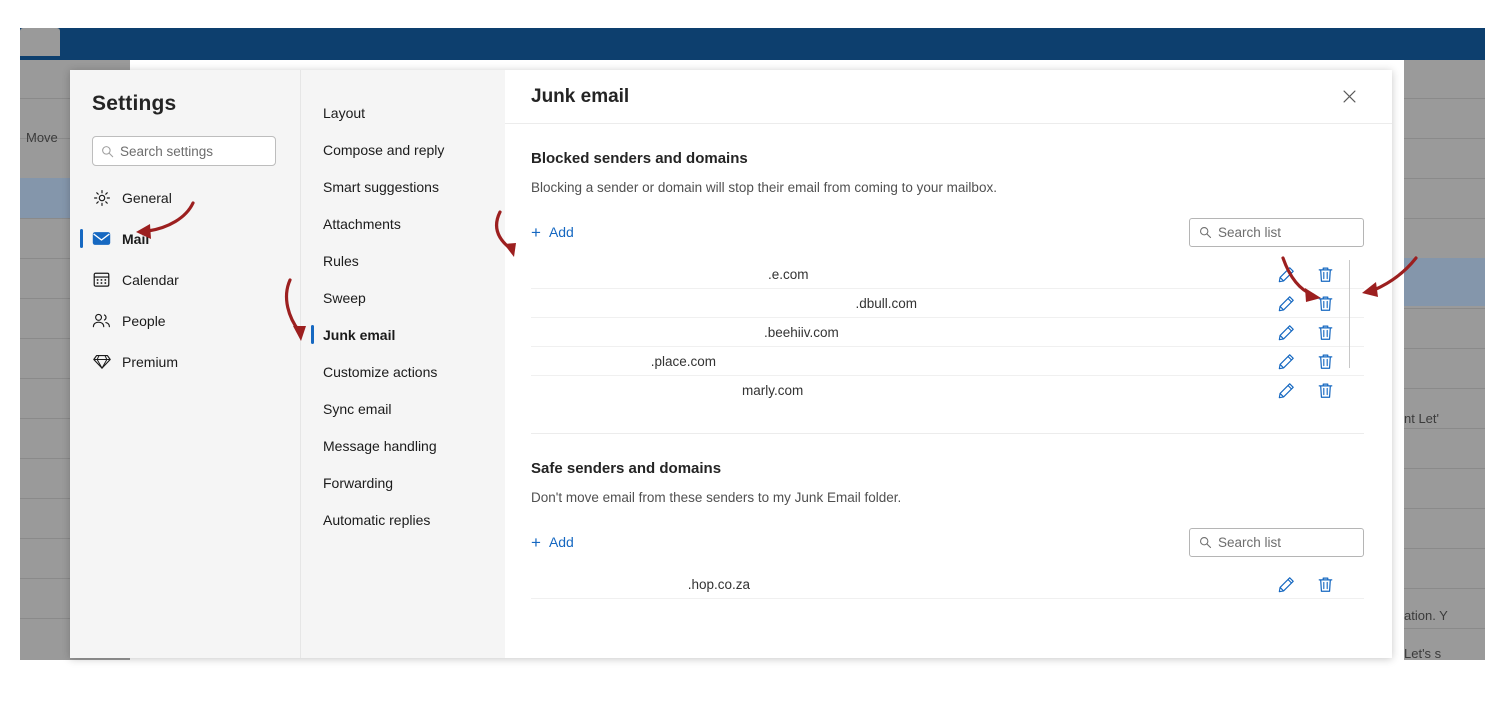 The height and width of the screenshot is (707, 1485). What do you see at coordinates (1286, 232) in the screenshot?
I see `blocked-search-input` at bounding box center [1286, 232].